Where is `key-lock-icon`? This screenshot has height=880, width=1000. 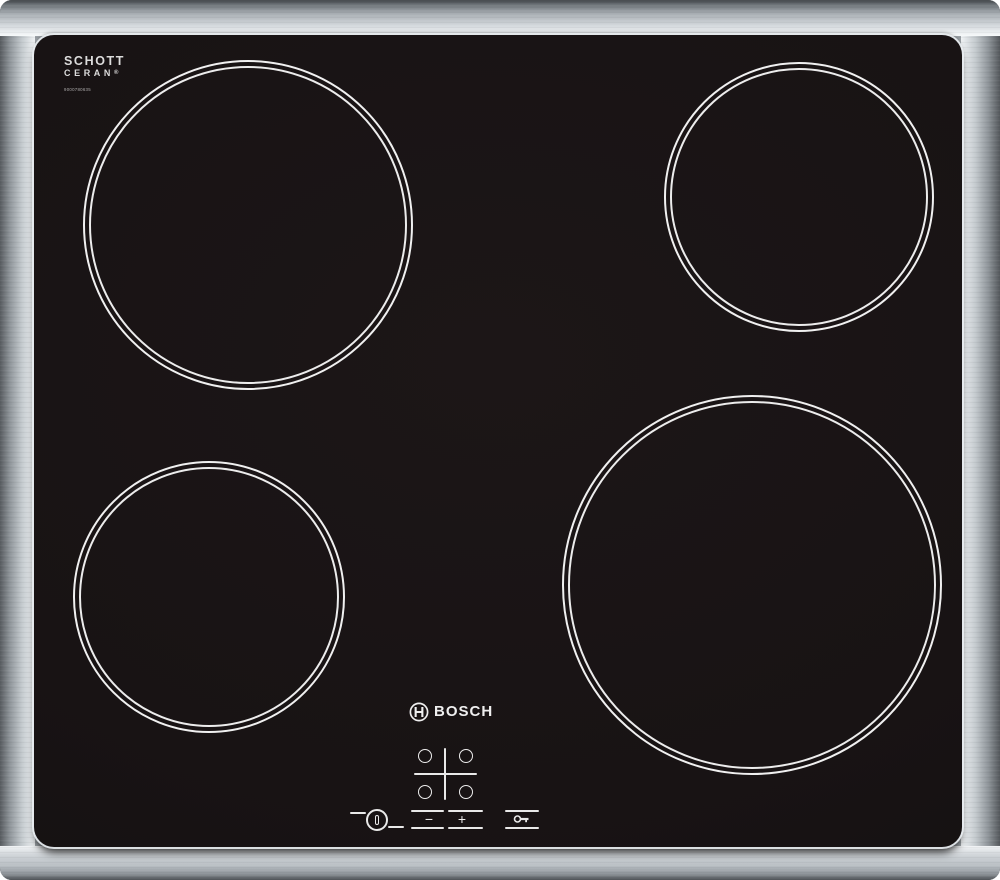 key-lock-icon is located at coordinates (521, 819).